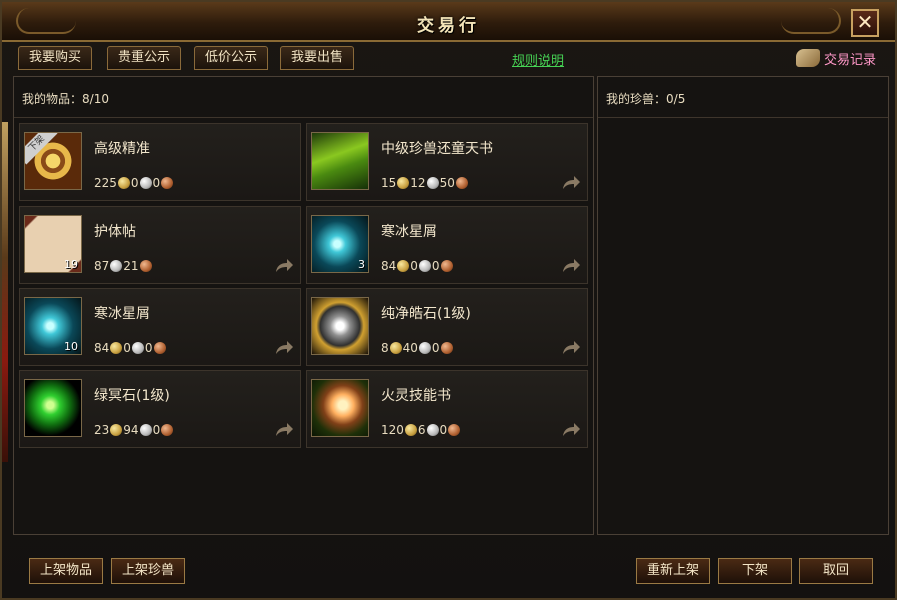  What do you see at coordinates (160, 327) in the screenshot?
I see `item-card: 10 寒冰星屑 84 0 0` at bounding box center [160, 327].